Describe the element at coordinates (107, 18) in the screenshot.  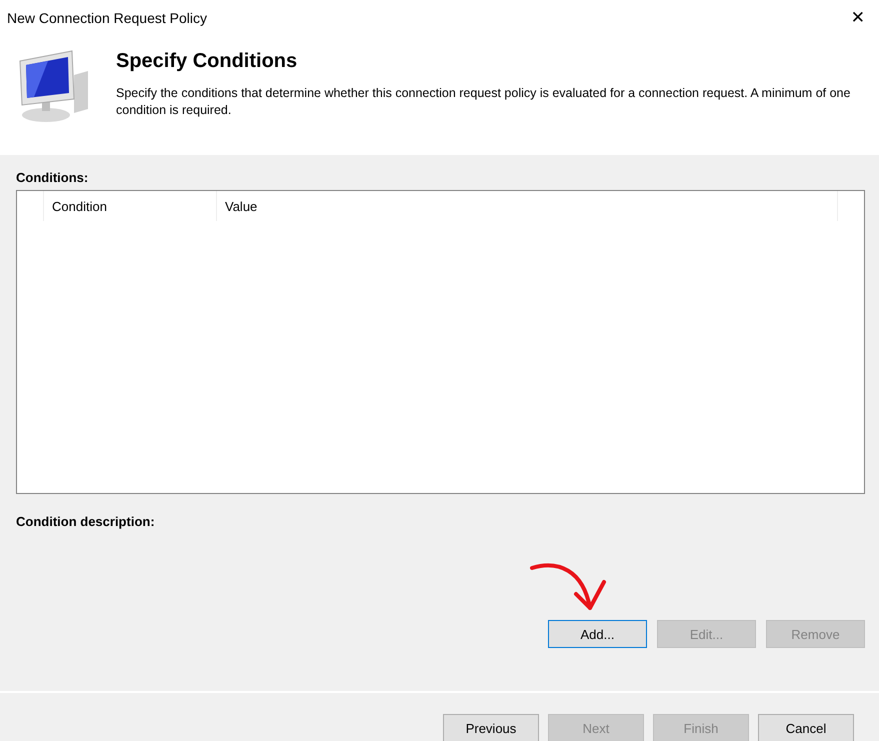
I see `window-title: New Connection Request Policy` at that location.